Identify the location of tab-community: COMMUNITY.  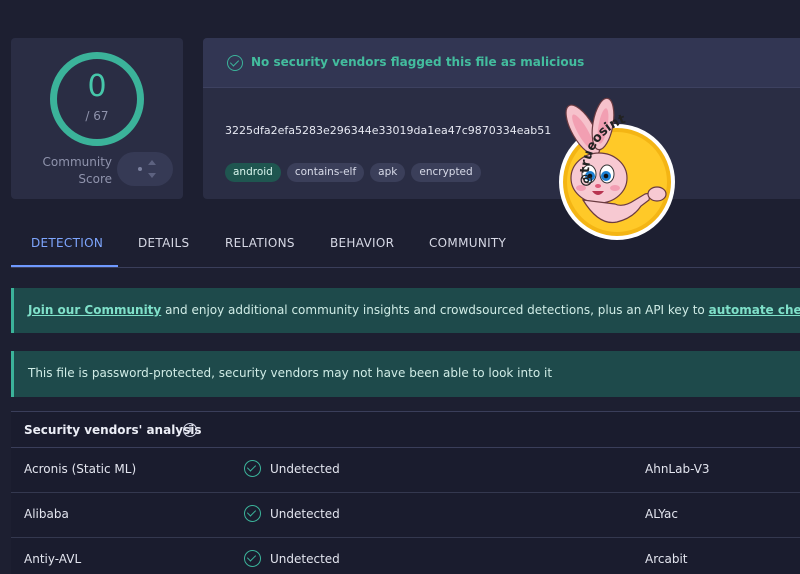
(467, 243).